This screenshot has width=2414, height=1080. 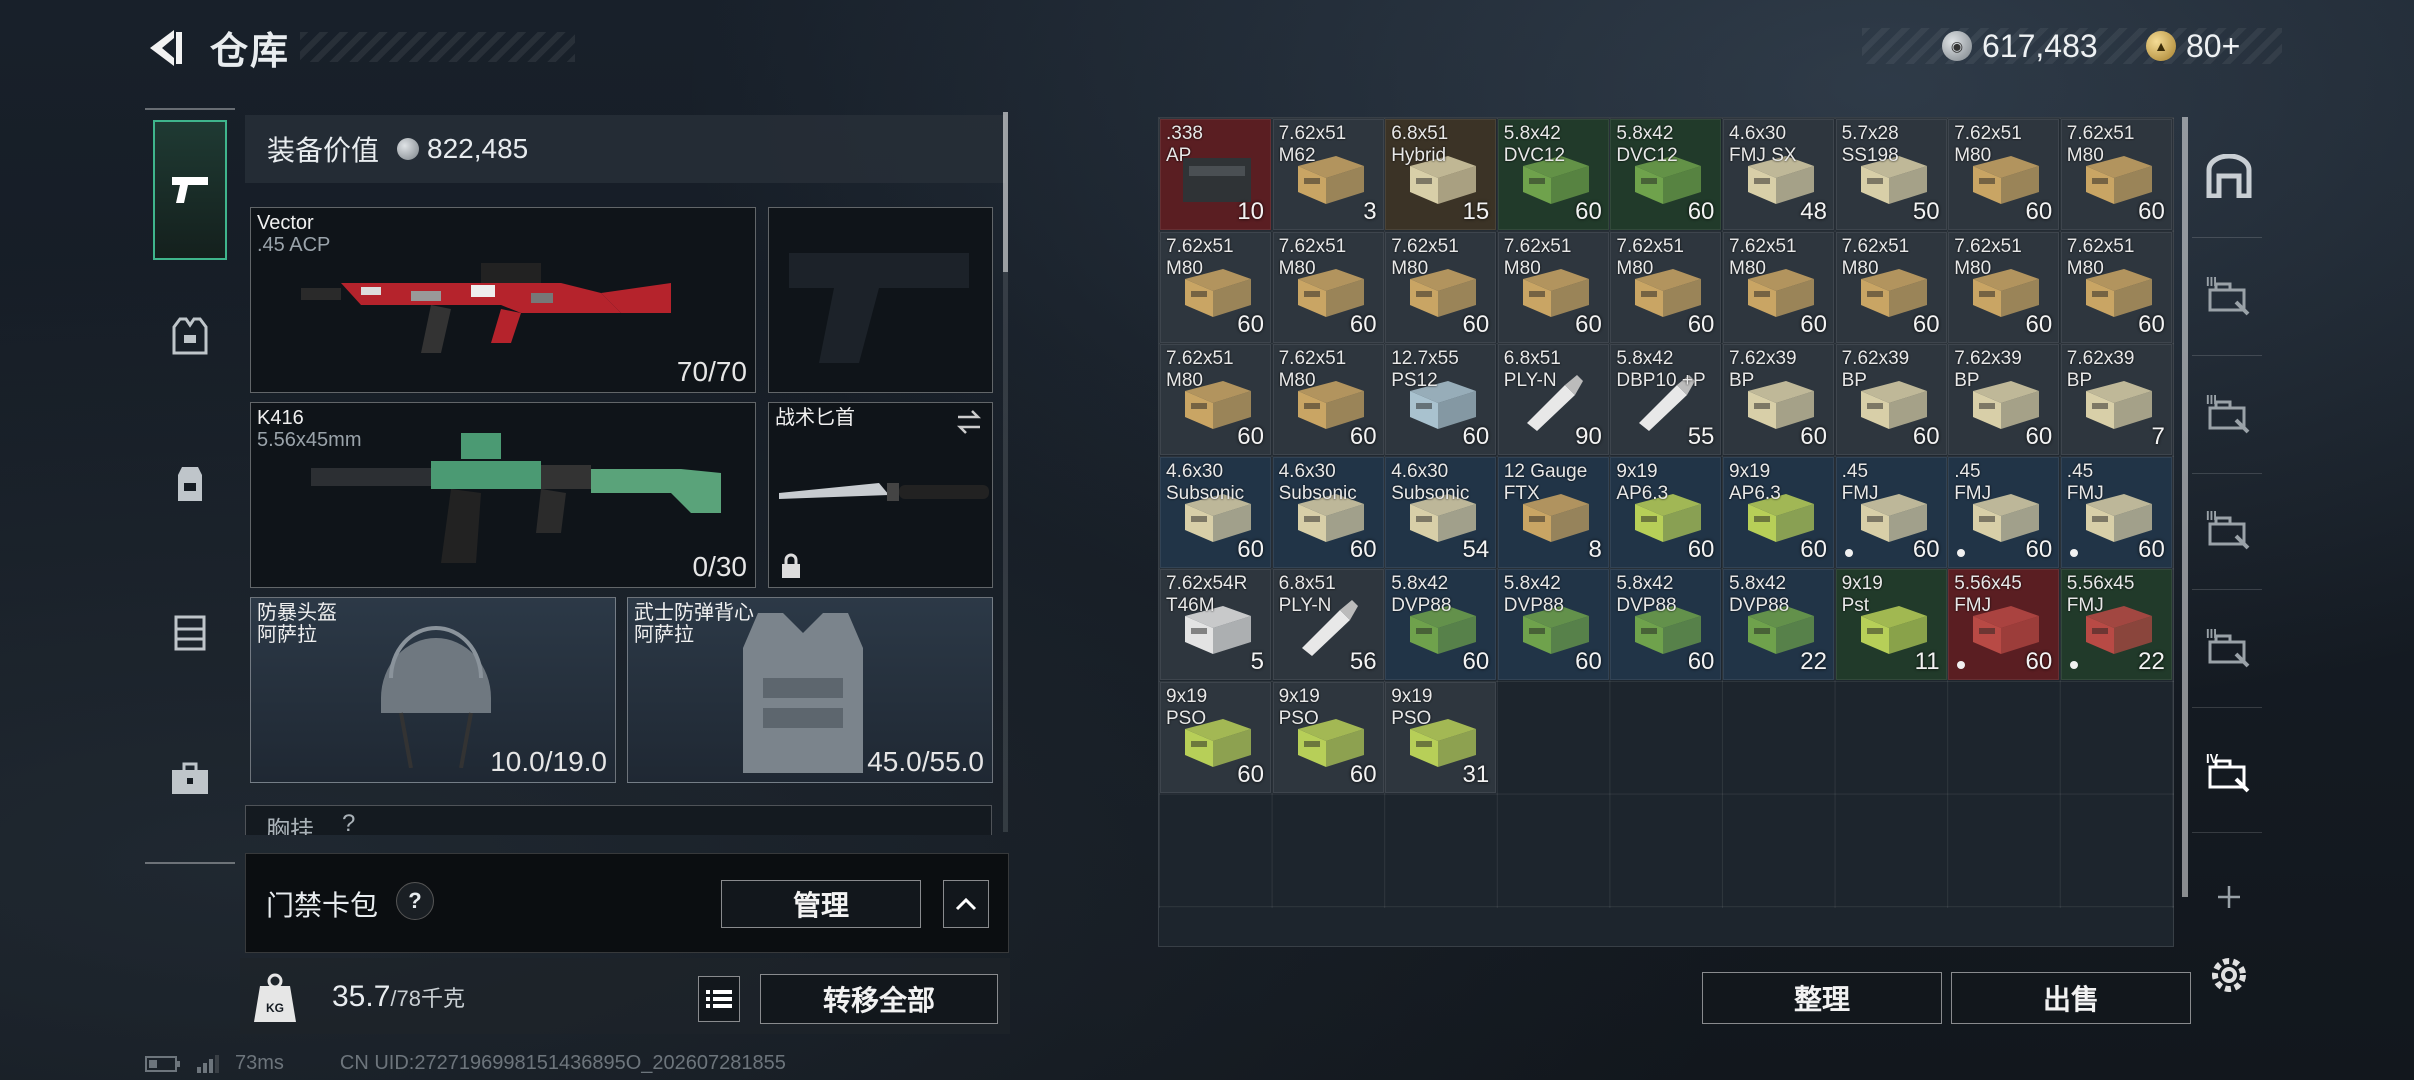 I want to click on storage-tab-6: IV, so click(x=2229, y=773).